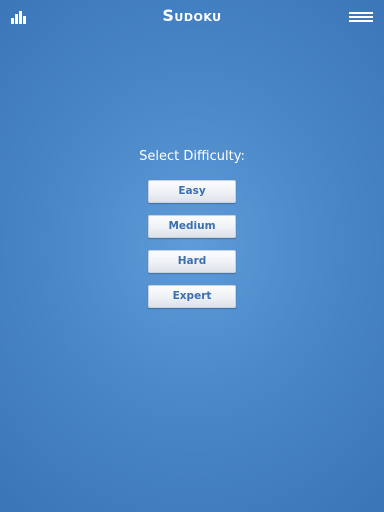 Image resolution: width=384 pixels, height=512 pixels. Describe the element at coordinates (192, 296) in the screenshot. I see `expert-button: Expert` at that location.